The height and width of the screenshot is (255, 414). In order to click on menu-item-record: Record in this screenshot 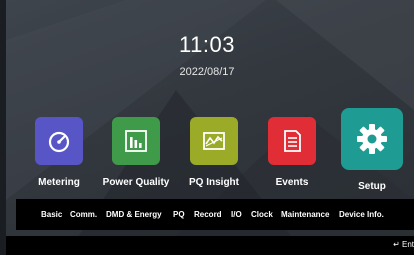, I will do `click(208, 214)`.